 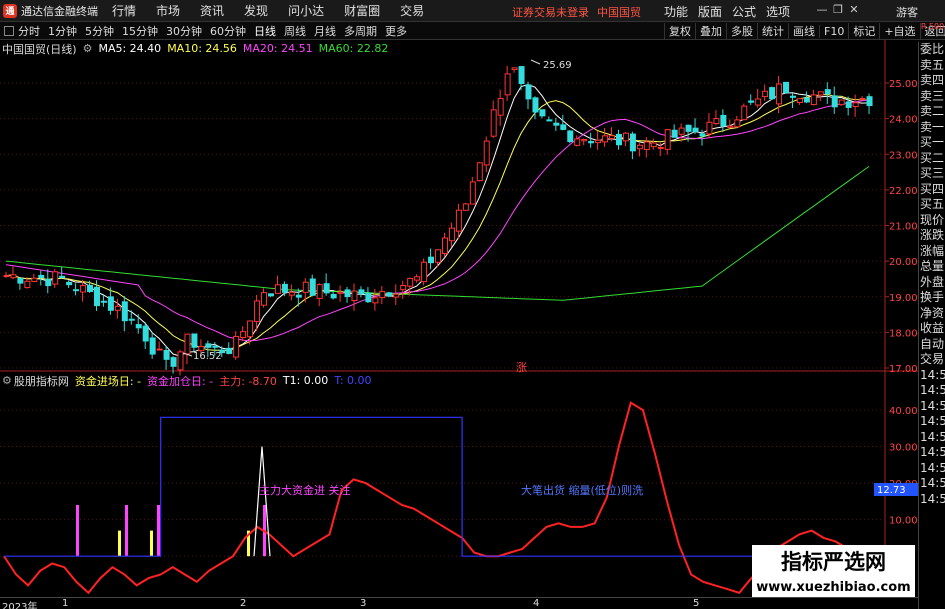 What do you see at coordinates (295, 31) in the screenshot?
I see `period-weekly: 周线` at bounding box center [295, 31].